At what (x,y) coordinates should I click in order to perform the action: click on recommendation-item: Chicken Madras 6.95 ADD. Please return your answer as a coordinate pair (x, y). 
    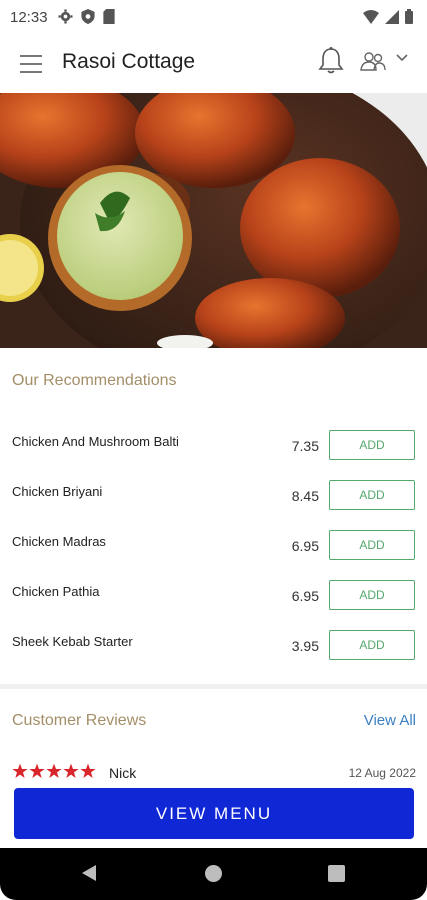
    Looking at the image, I should click on (213, 550).